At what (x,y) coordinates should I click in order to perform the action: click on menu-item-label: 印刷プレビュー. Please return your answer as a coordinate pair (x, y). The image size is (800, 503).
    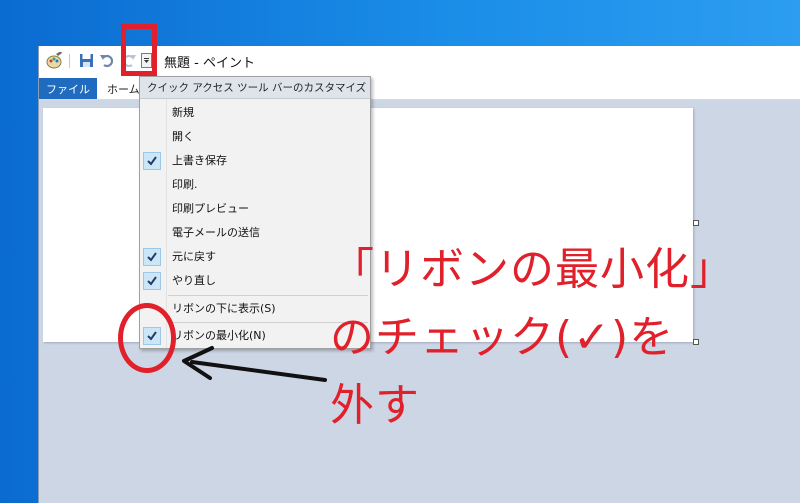
    Looking at the image, I should click on (210, 208).